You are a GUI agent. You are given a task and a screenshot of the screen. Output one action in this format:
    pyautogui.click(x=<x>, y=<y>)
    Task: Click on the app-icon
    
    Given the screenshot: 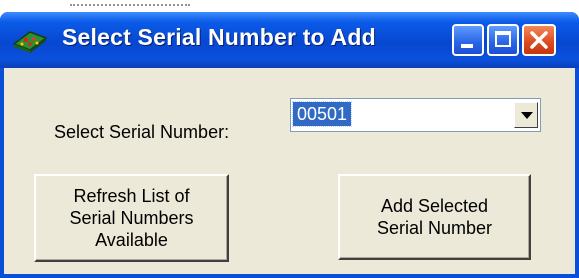 What is the action you would take?
    pyautogui.click(x=30, y=42)
    